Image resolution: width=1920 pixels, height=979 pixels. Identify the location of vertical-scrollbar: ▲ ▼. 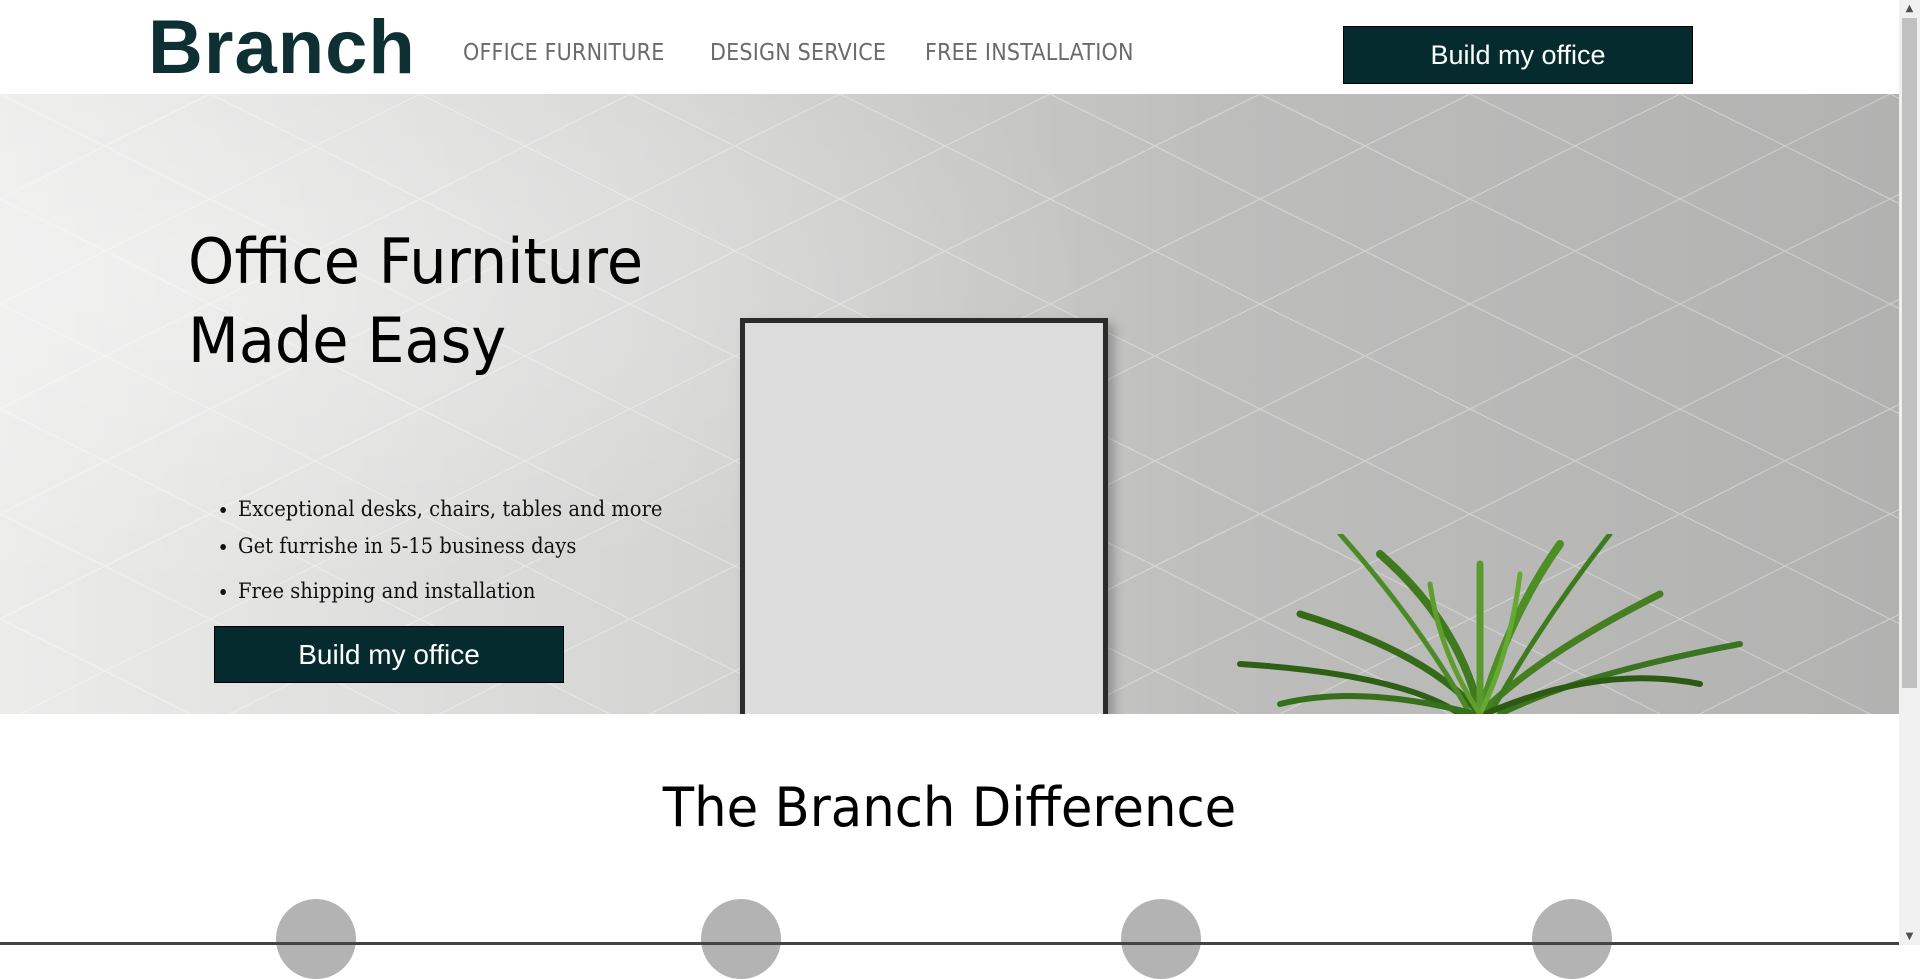
(1909, 472).